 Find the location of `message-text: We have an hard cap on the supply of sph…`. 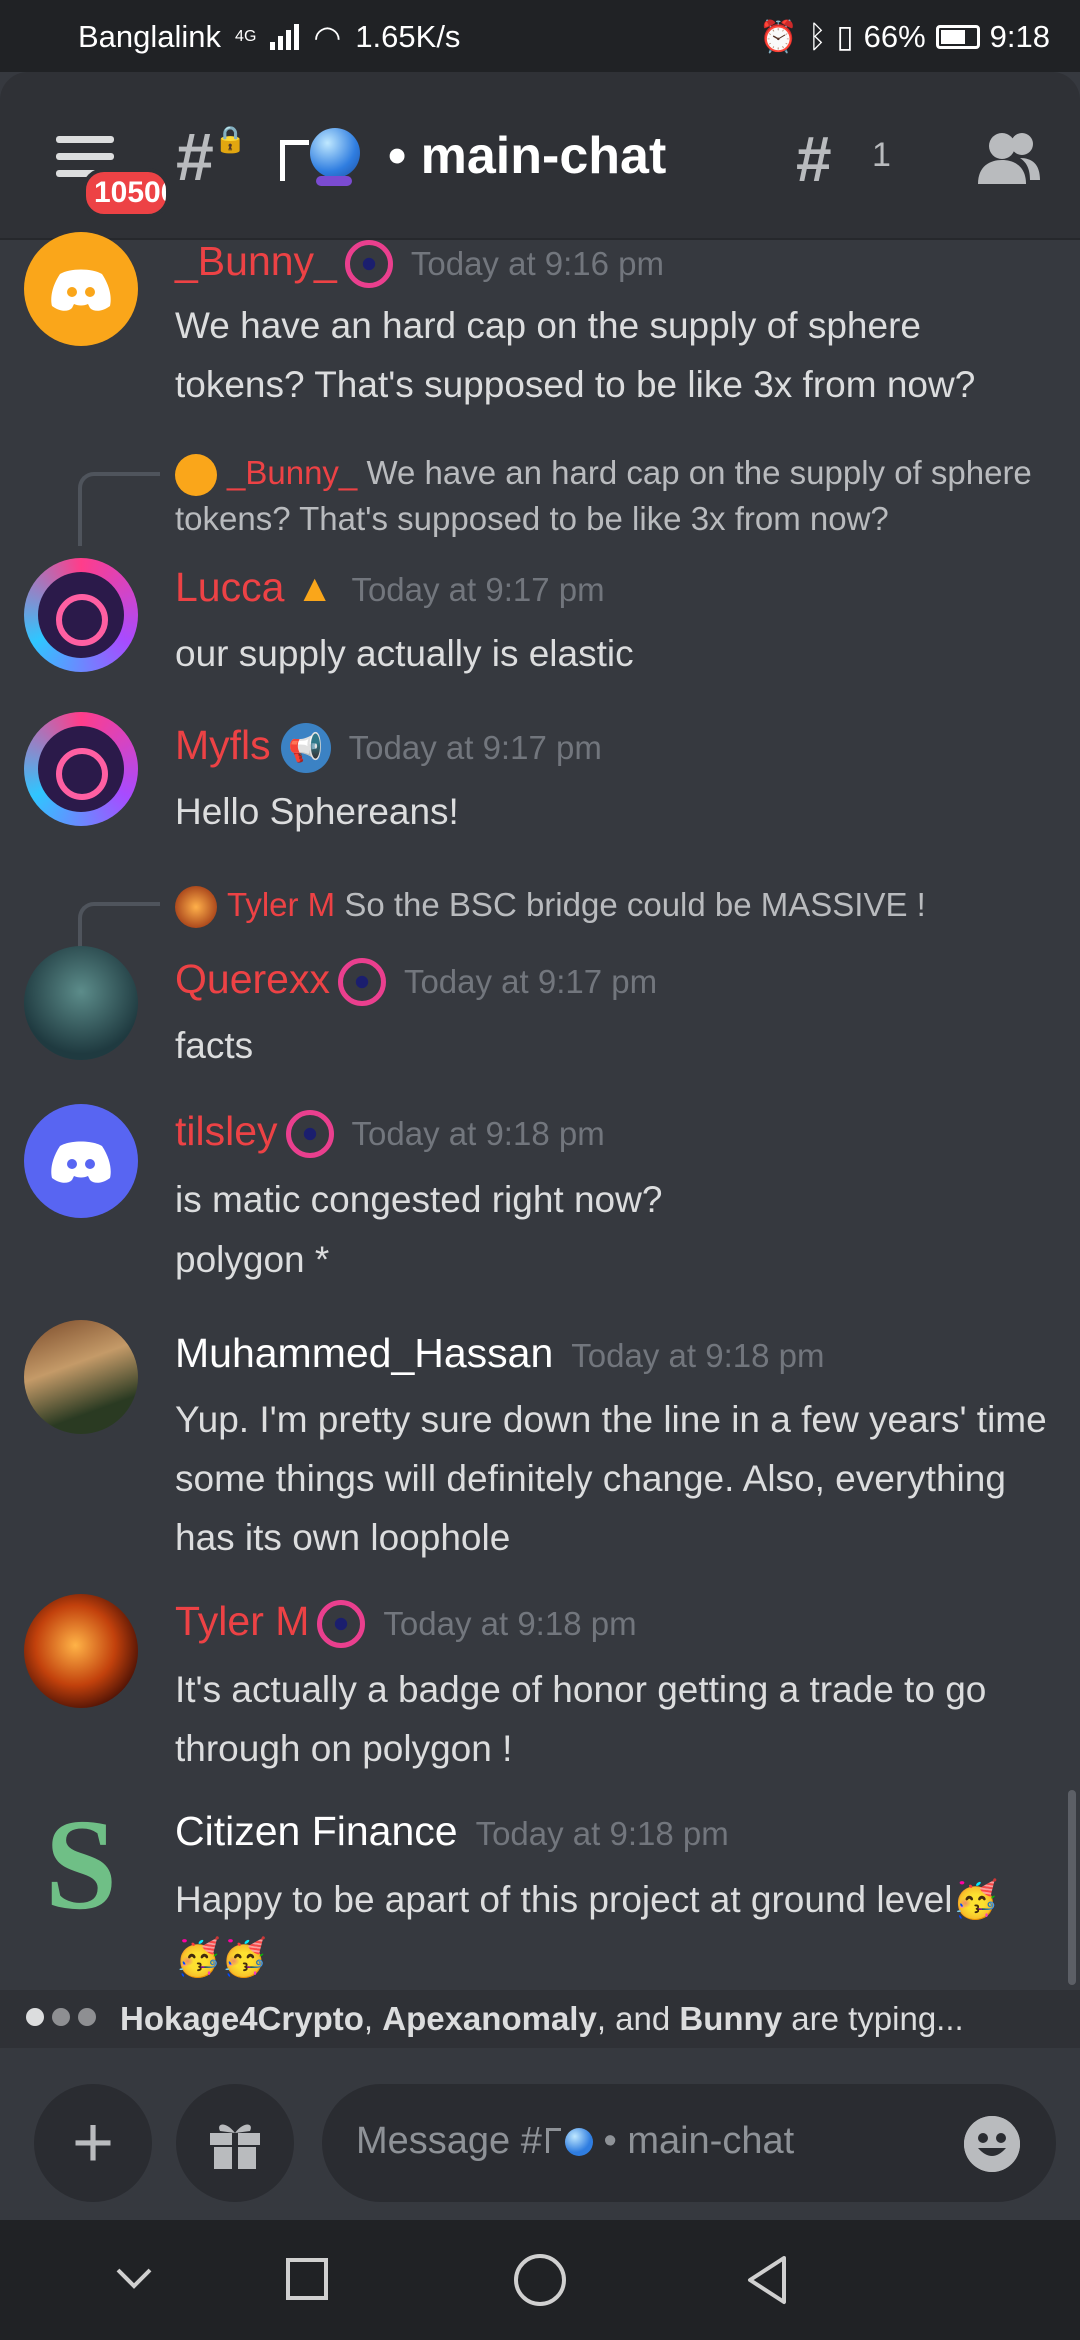

message-text: We have an hard cap on the supply of sph… is located at coordinates (575, 355).